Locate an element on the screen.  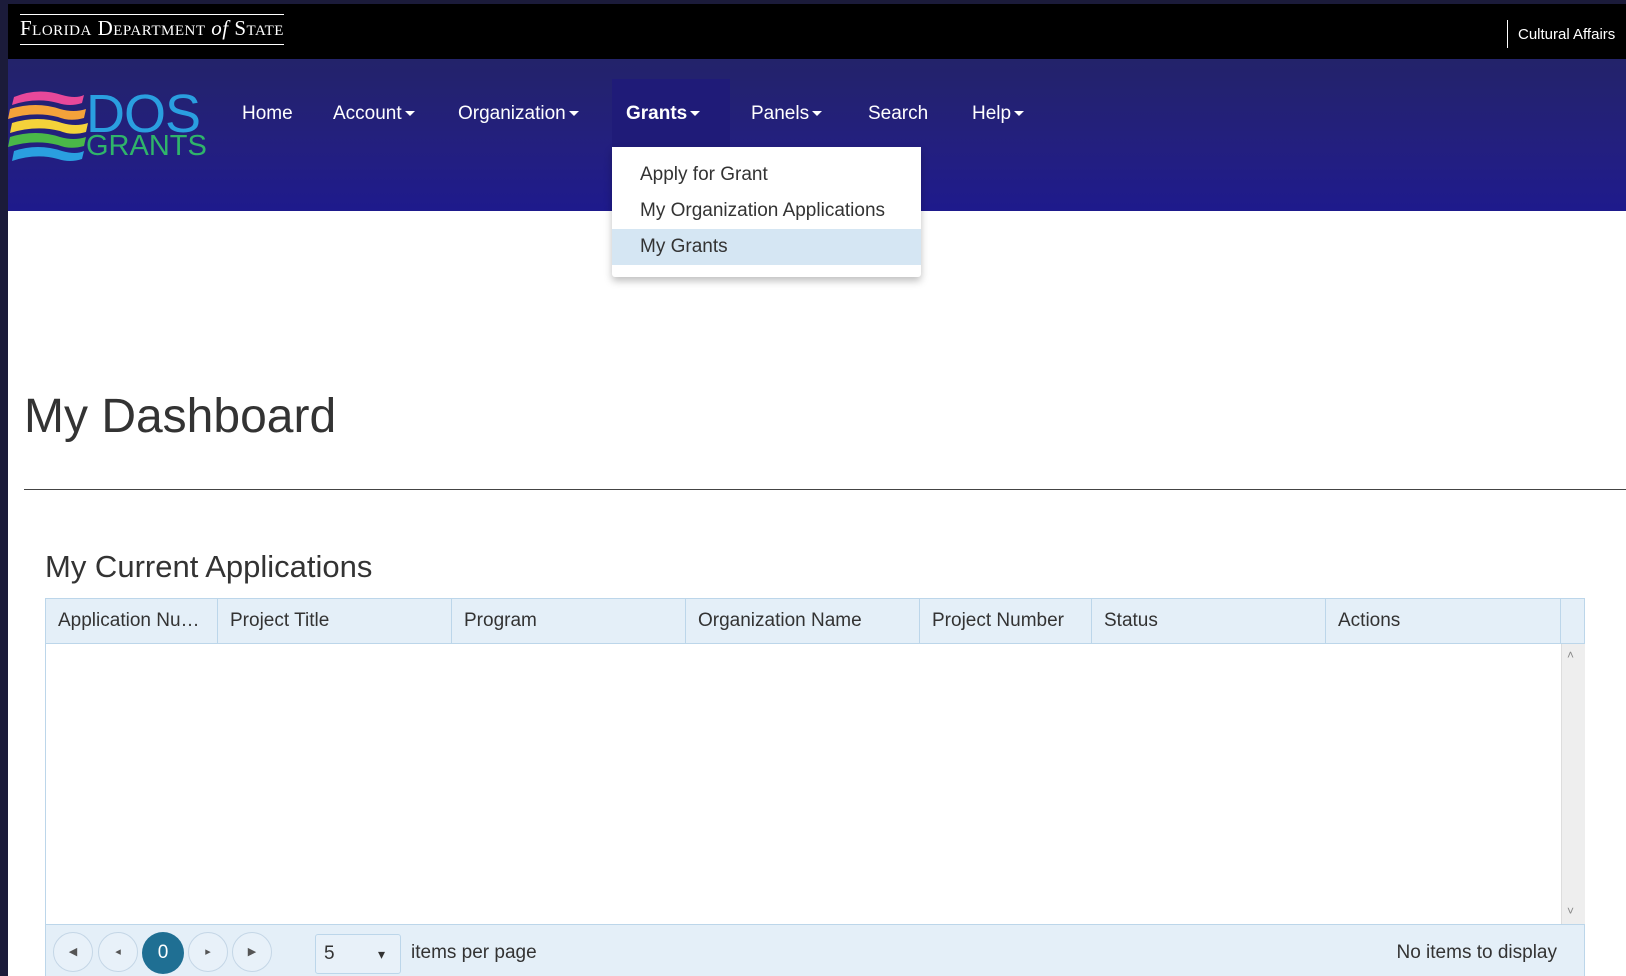
nav-search-label: Search is located at coordinates (898, 113).